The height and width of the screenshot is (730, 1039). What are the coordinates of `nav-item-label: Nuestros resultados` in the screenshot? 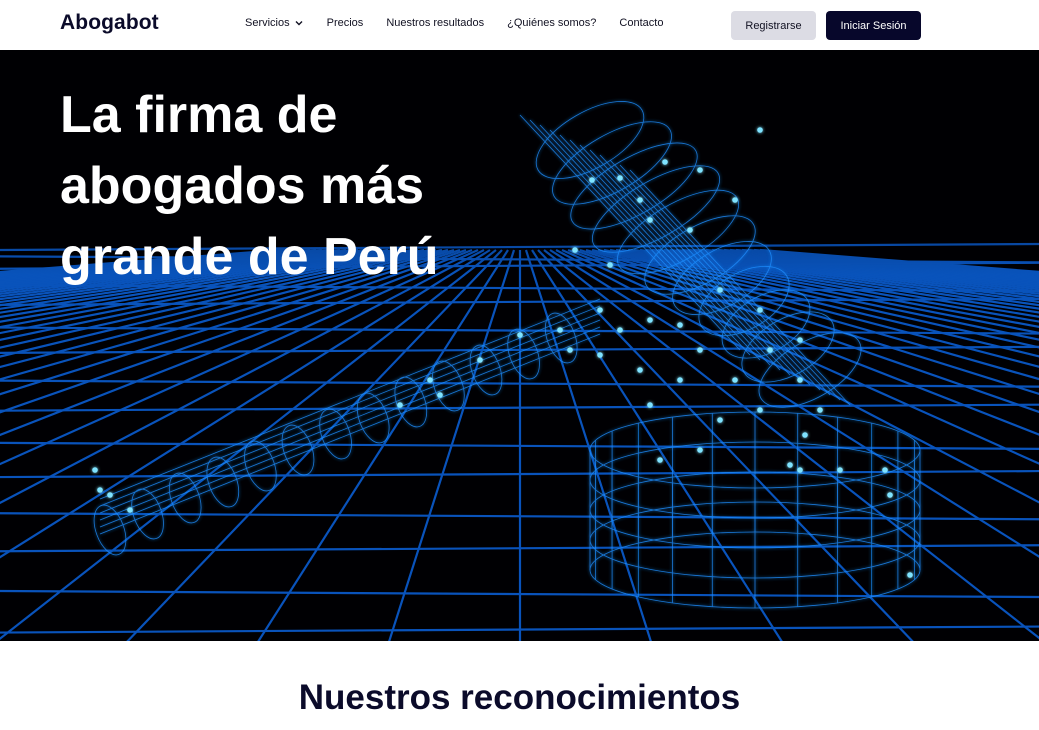 It's located at (435, 23).